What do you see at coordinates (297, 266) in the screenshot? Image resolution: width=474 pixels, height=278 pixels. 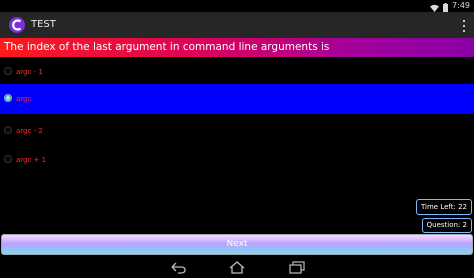 I see `recents-icon` at bounding box center [297, 266].